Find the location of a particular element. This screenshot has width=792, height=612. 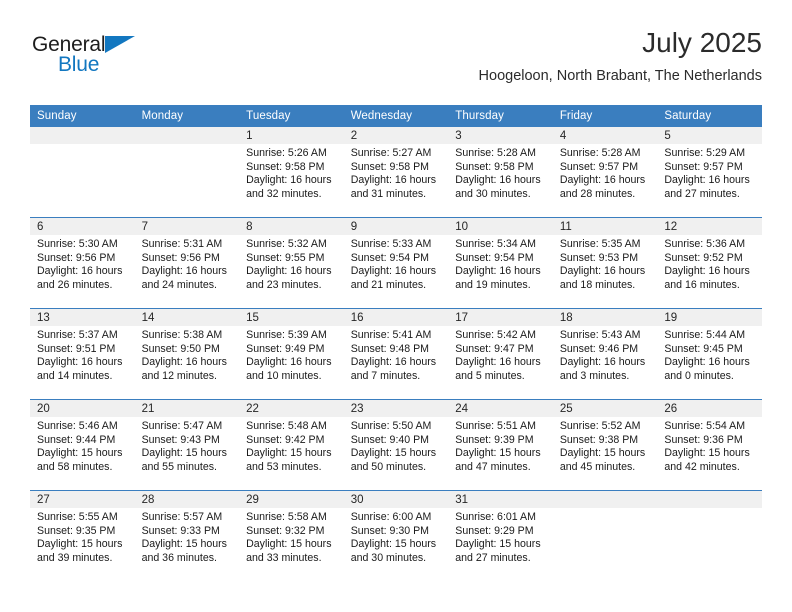

day-number: 30 is located at coordinates (396, 499).